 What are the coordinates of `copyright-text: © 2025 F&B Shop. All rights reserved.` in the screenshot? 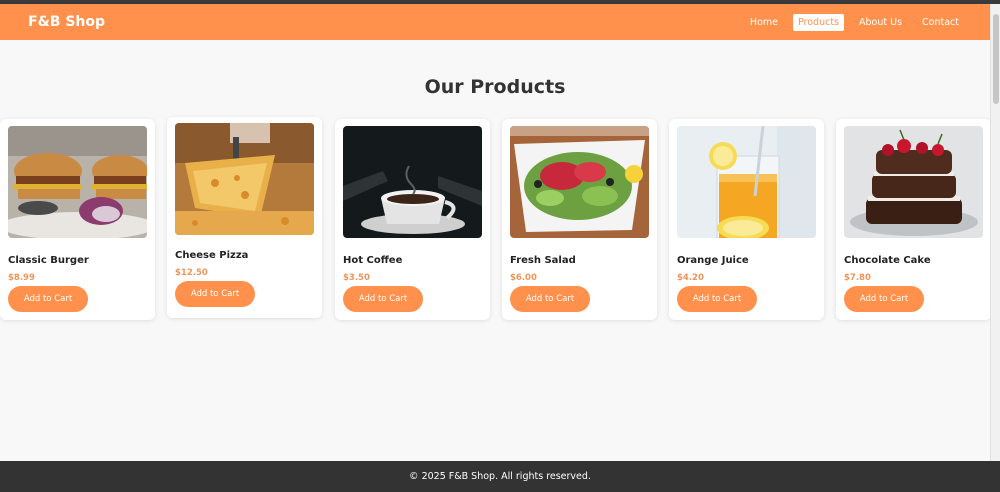 It's located at (500, 476).